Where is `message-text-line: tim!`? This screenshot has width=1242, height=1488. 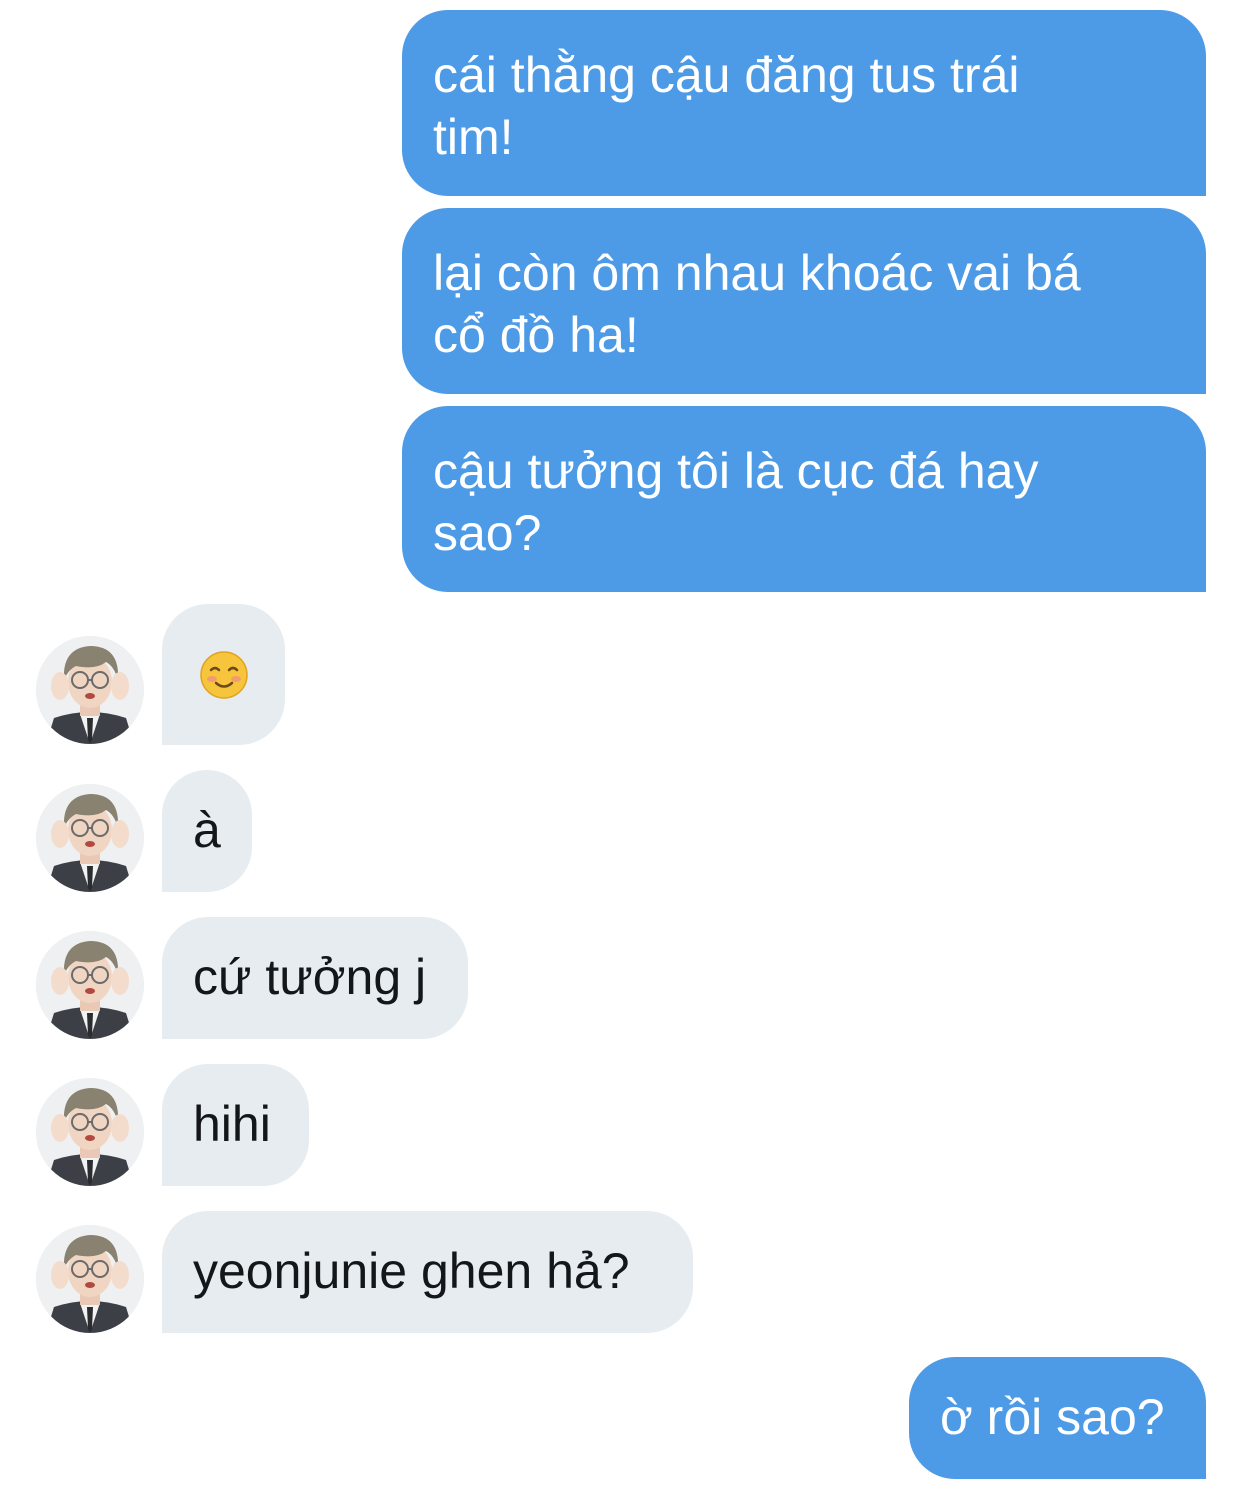
message-text-line: tim! is located at coordinates (473, 137).